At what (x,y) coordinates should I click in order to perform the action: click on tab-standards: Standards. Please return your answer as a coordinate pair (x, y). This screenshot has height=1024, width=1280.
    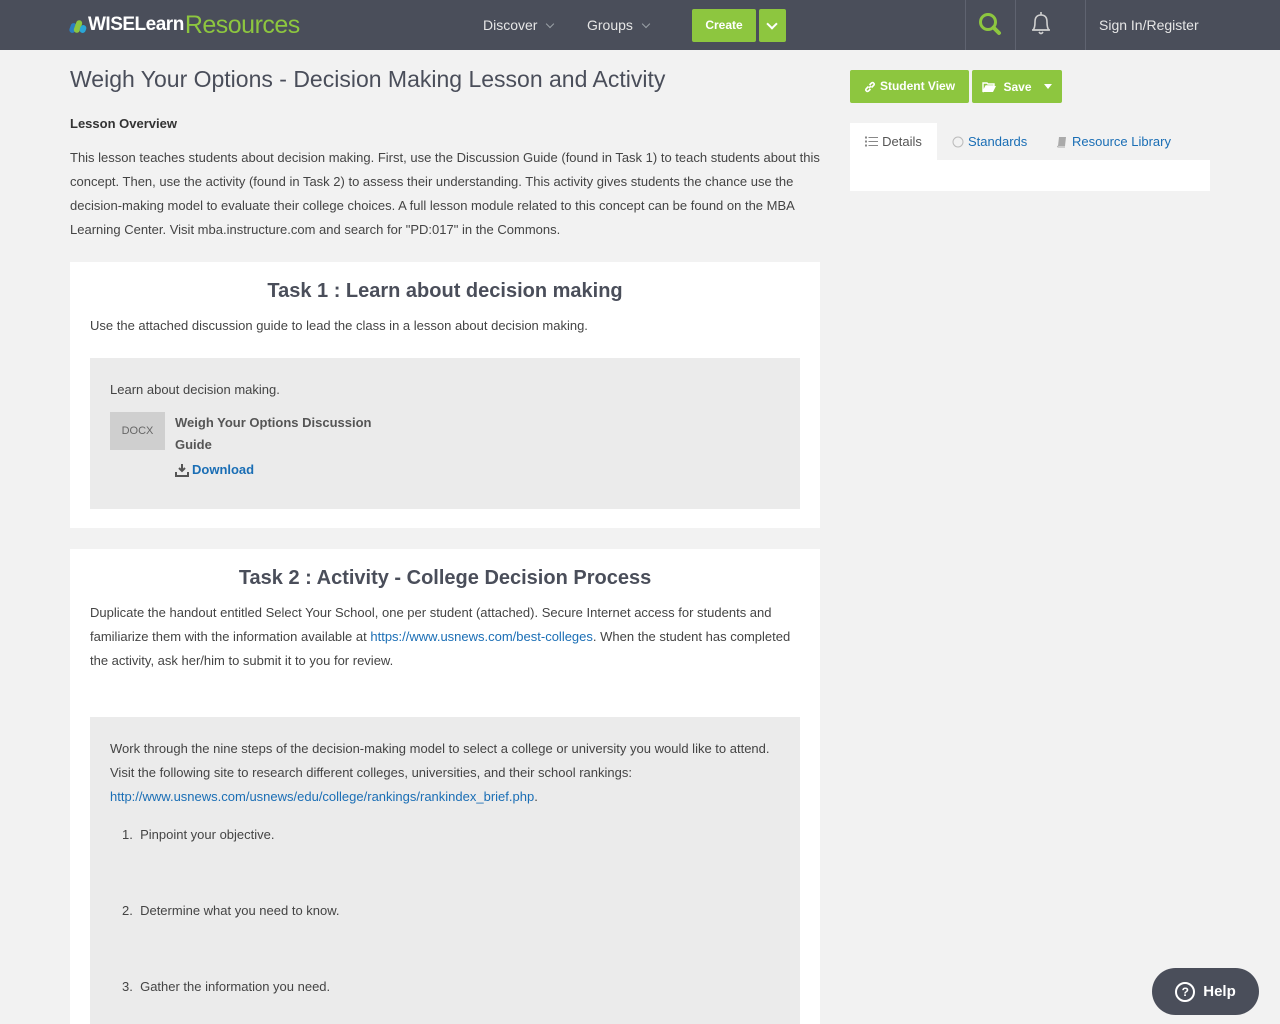
    Looking at the image, I should click on (989, 141).